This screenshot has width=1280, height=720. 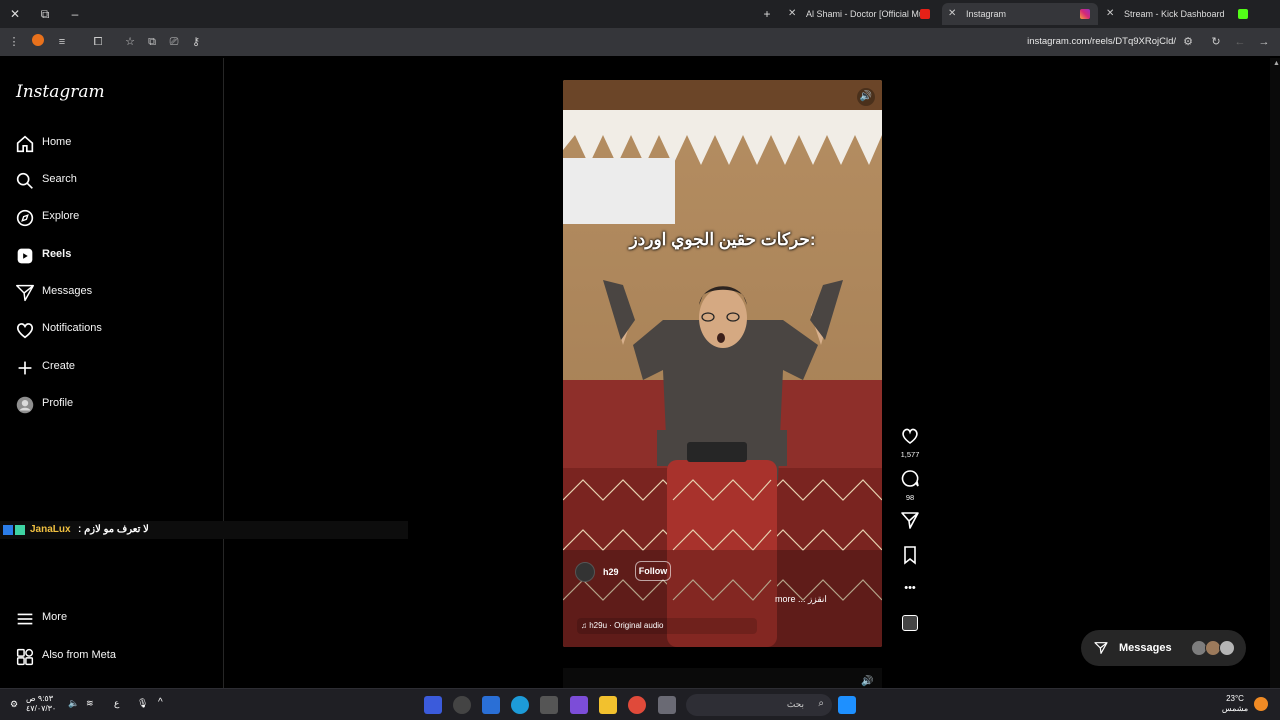 I want to click on sidebar-item-also-from-meta: Also from Meta, so click(x=114, y=657).